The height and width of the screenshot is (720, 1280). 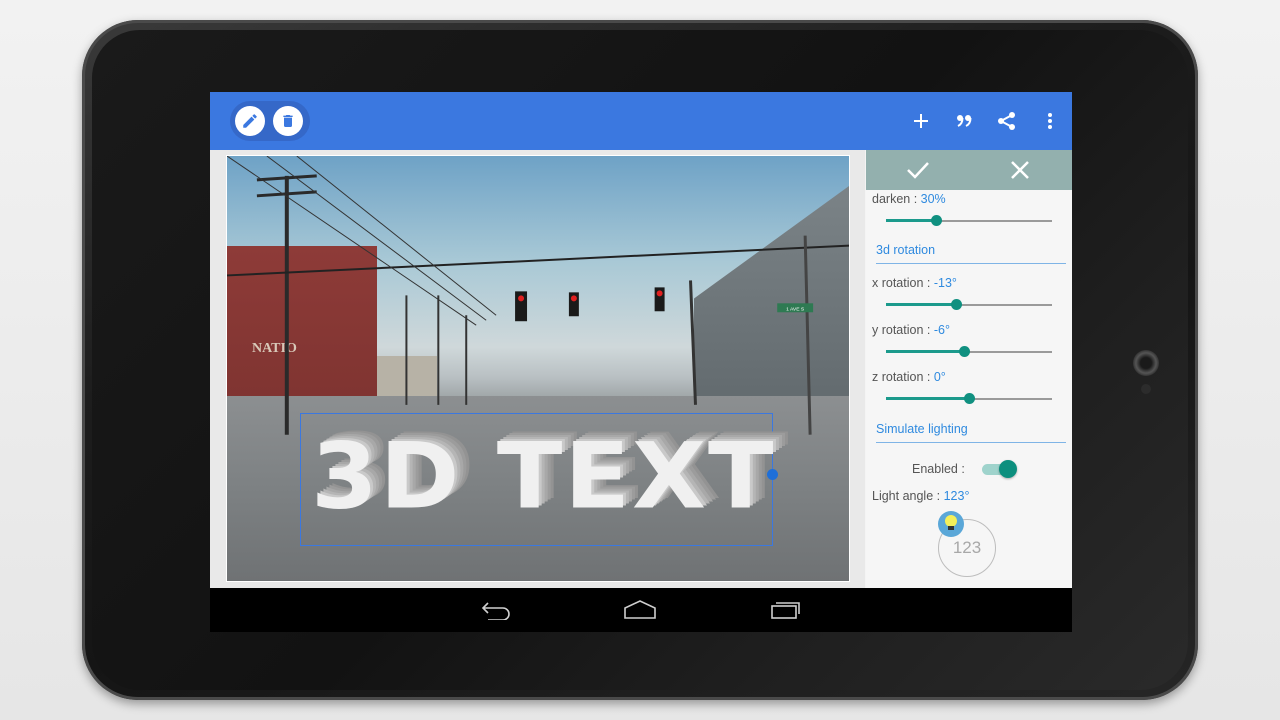 I want to click on street-sign: 1 AVE S, so click(x=795, y=309).